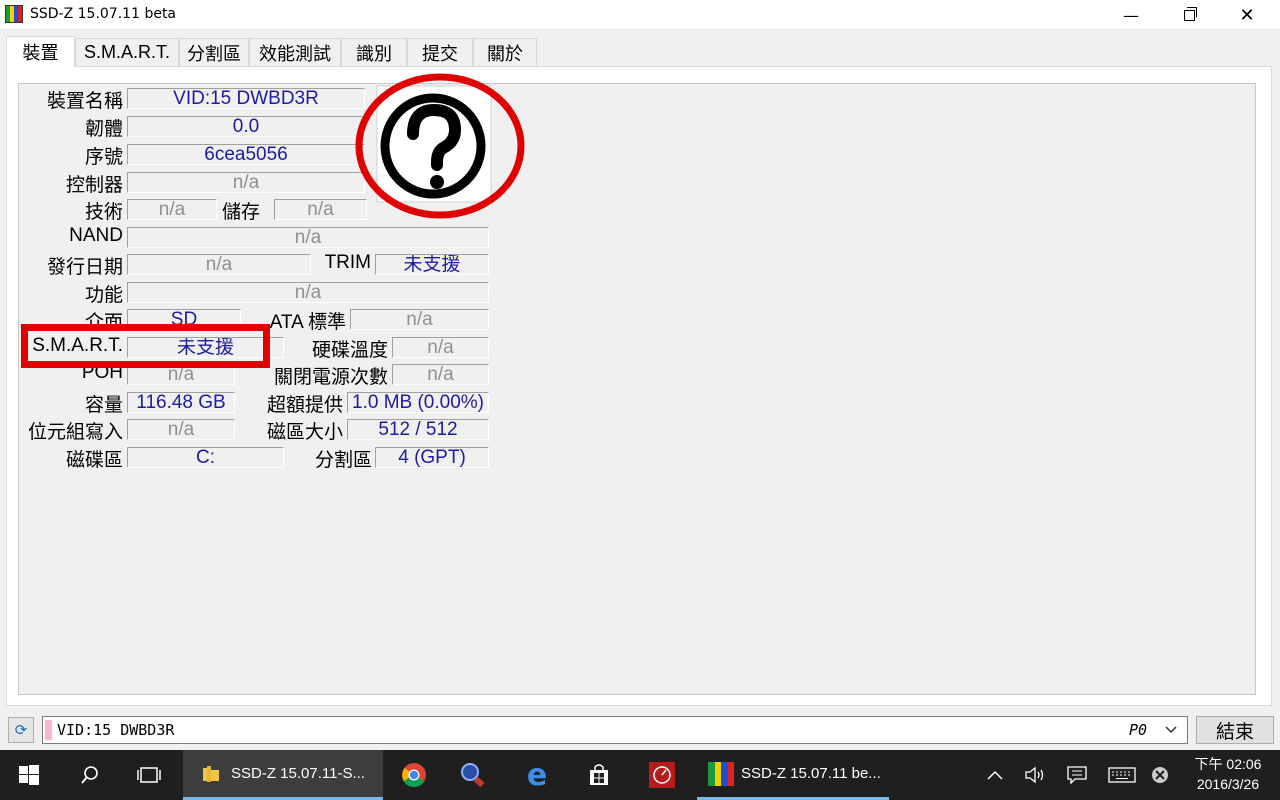  I want to click on notification-icon, so click(1077, 775).